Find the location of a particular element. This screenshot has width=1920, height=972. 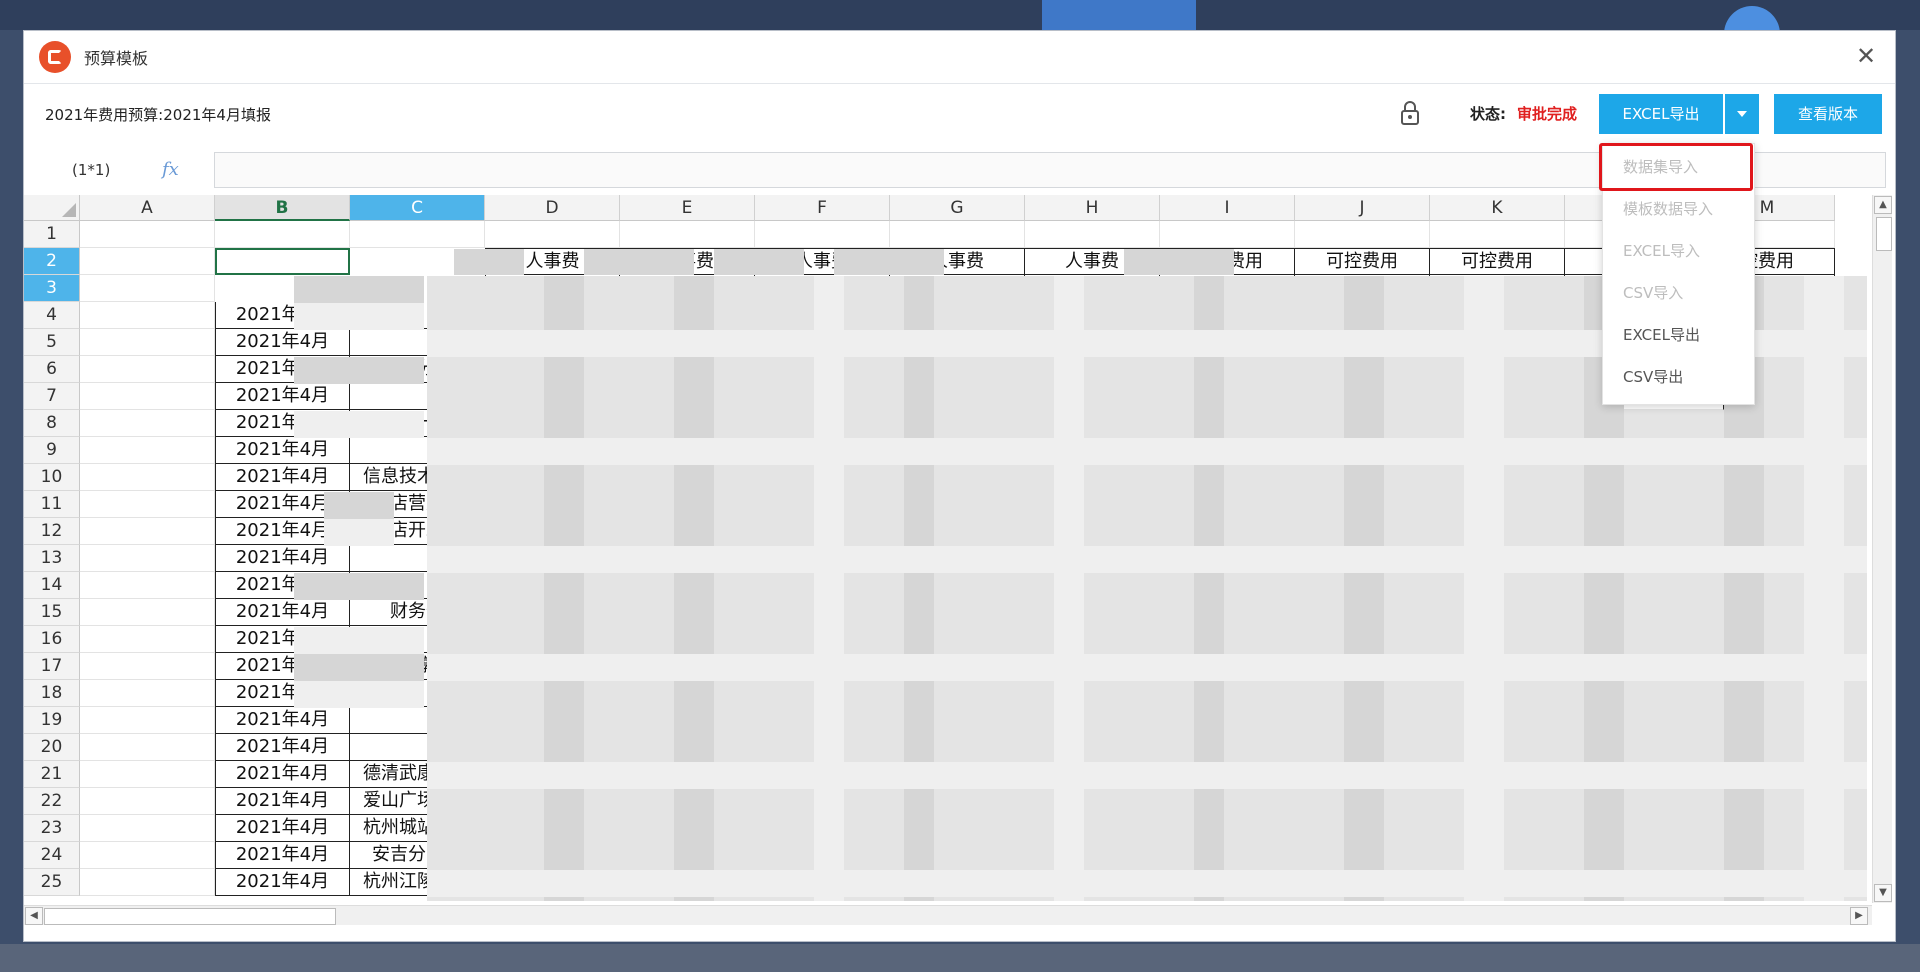

menu-item-3: CSV导入 is located at coordinates (1678, 293).